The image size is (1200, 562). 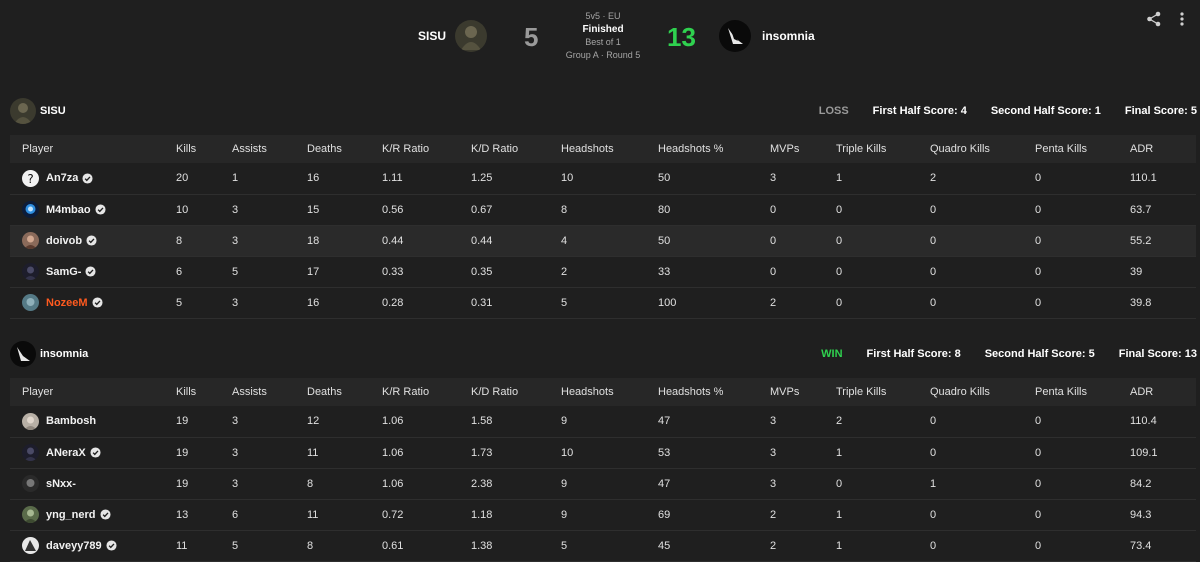 I want to click on stat-cell-adr: 55.2, so click(x=1163, y=241).